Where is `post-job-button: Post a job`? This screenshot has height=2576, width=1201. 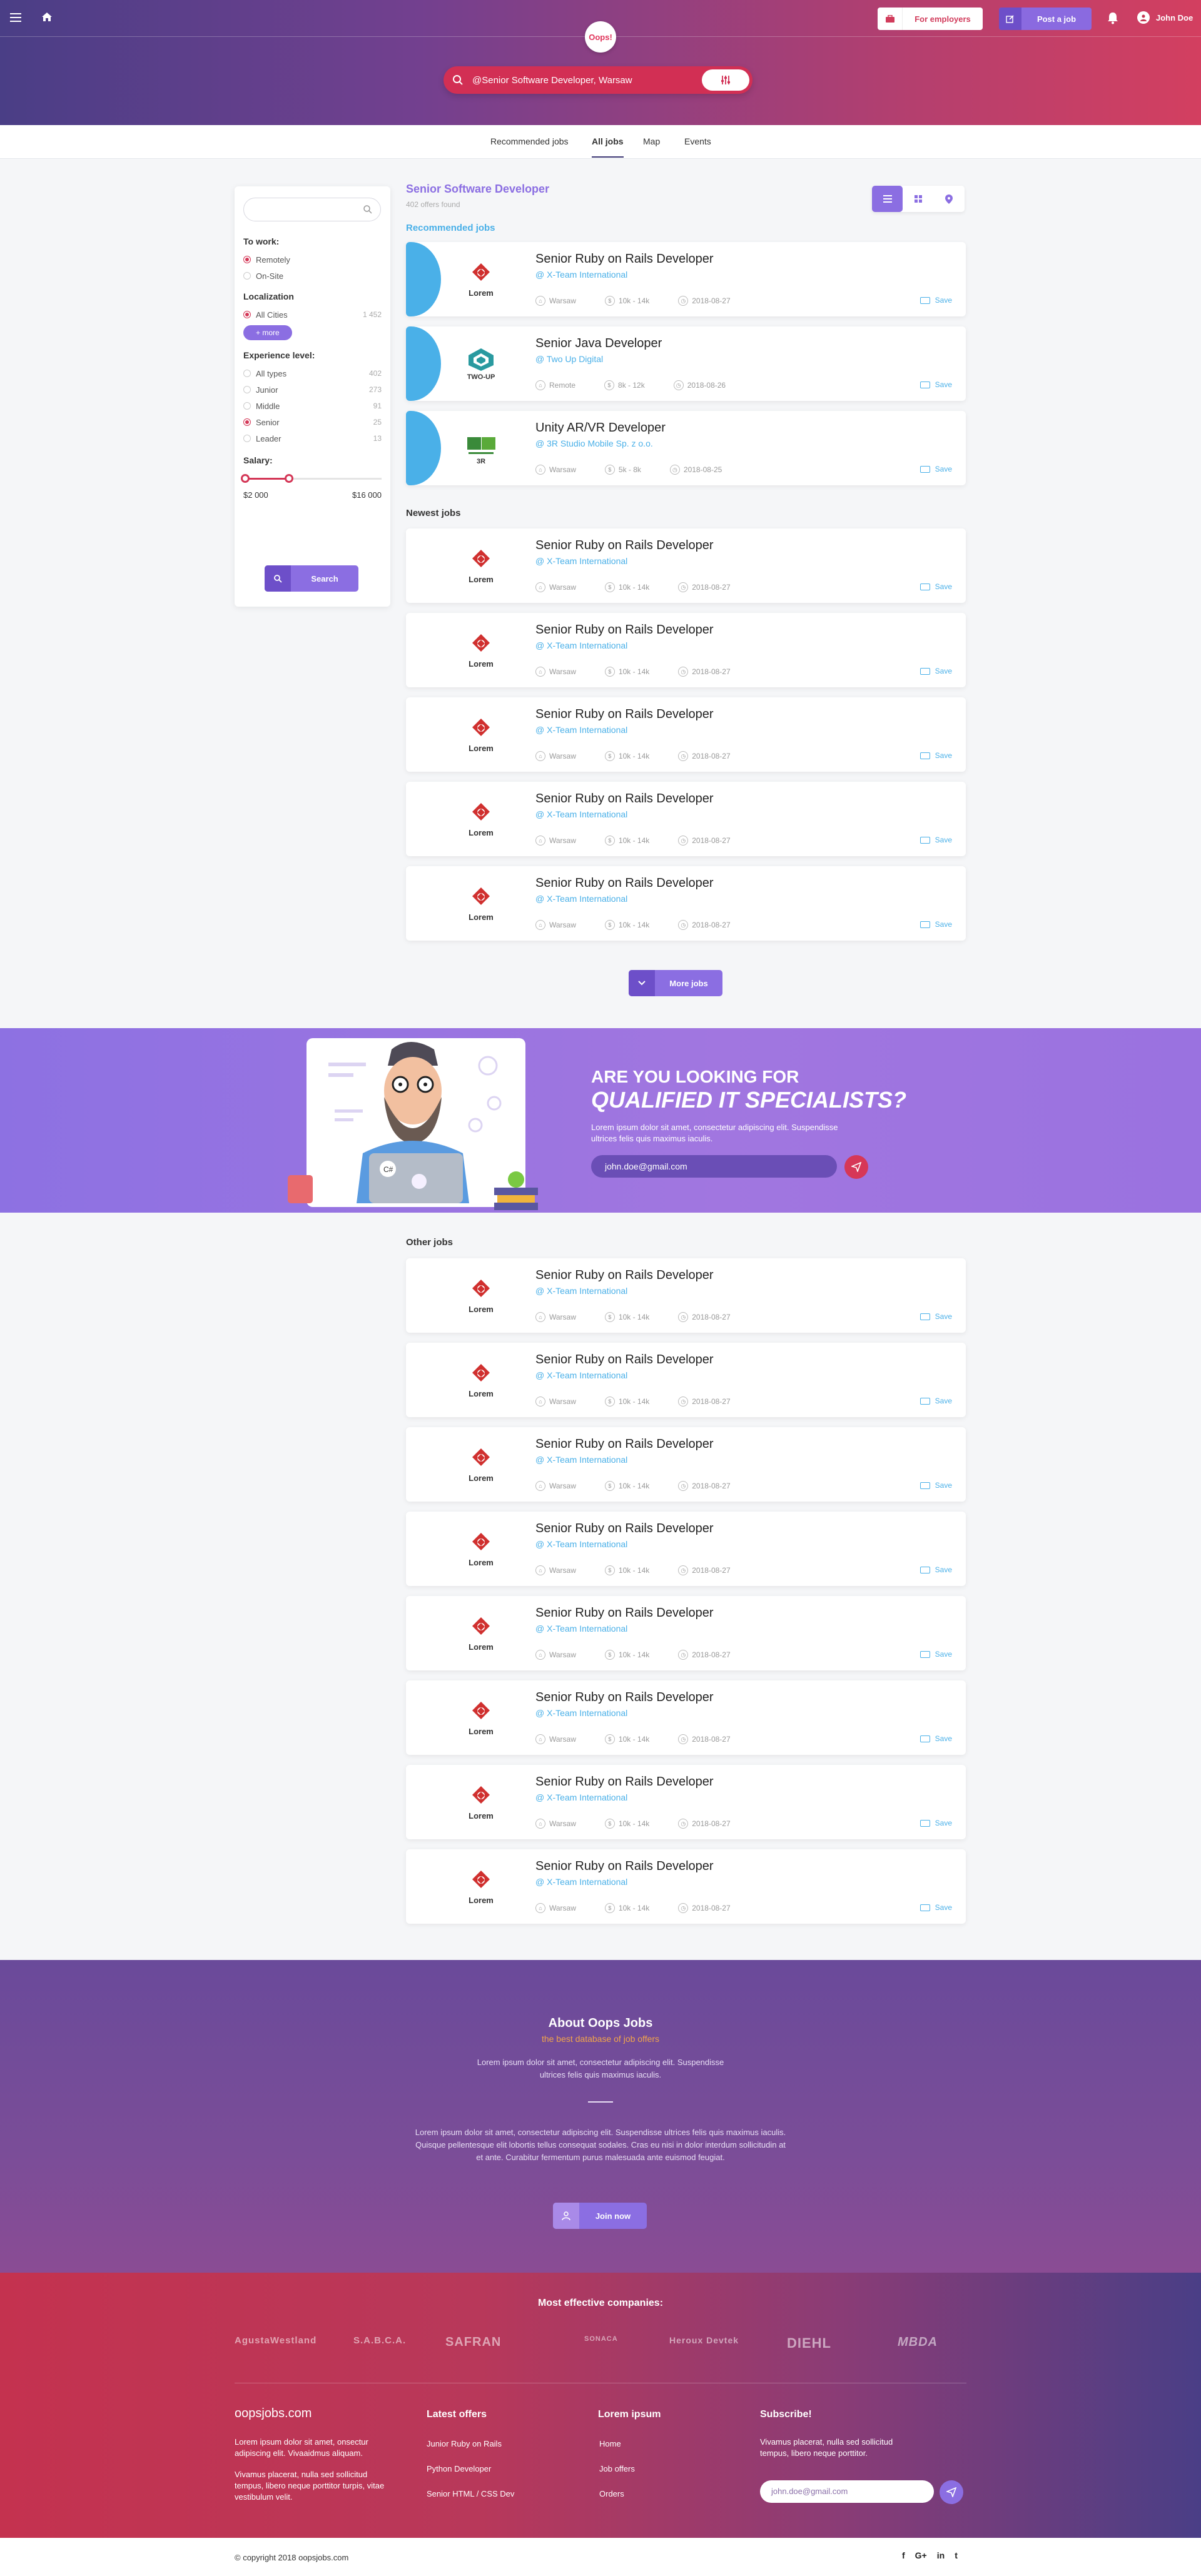 post-job-button: Post a job is located at coordinates (1045, 19).